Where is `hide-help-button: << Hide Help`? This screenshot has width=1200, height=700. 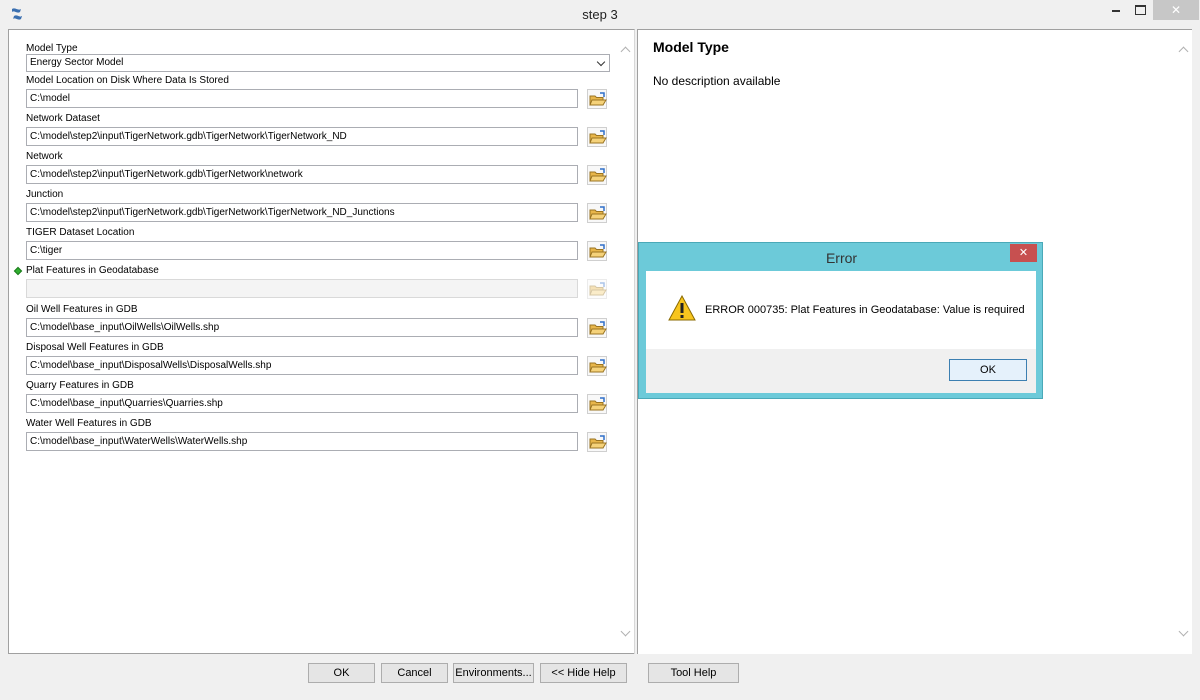 hide-help-button: << Hide Help is located at coordinates (583, 673).